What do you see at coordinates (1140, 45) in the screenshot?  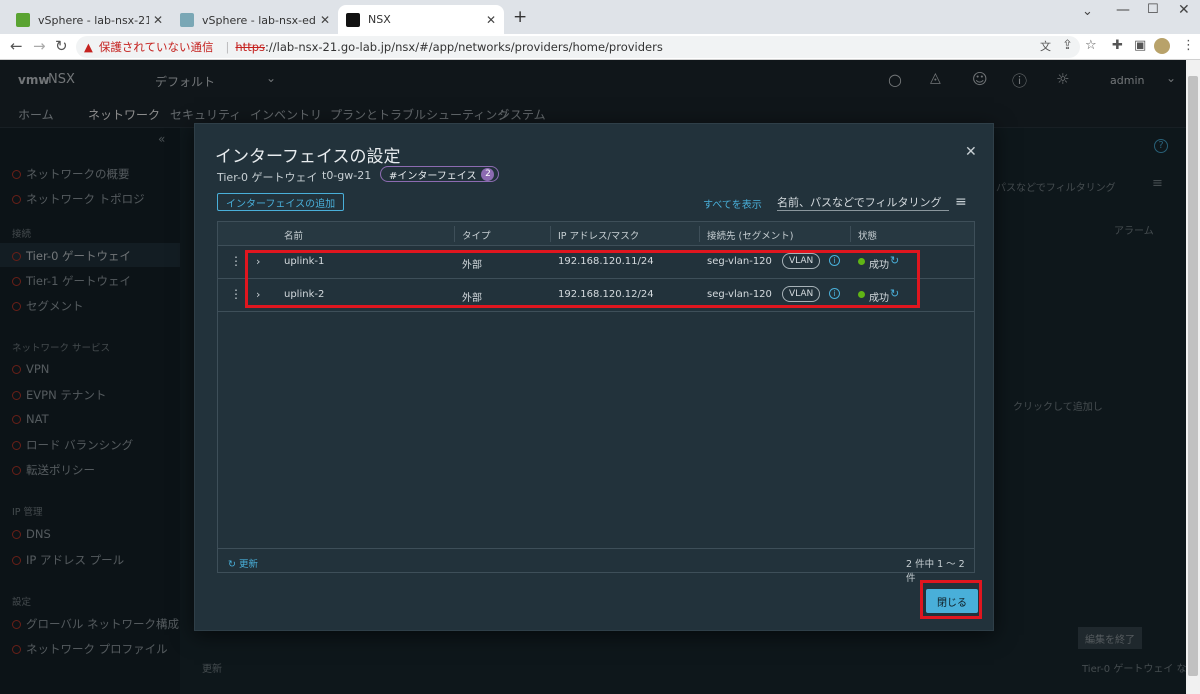 I see `side-panel-icon: ▣` at bounding box center [1140, 45].